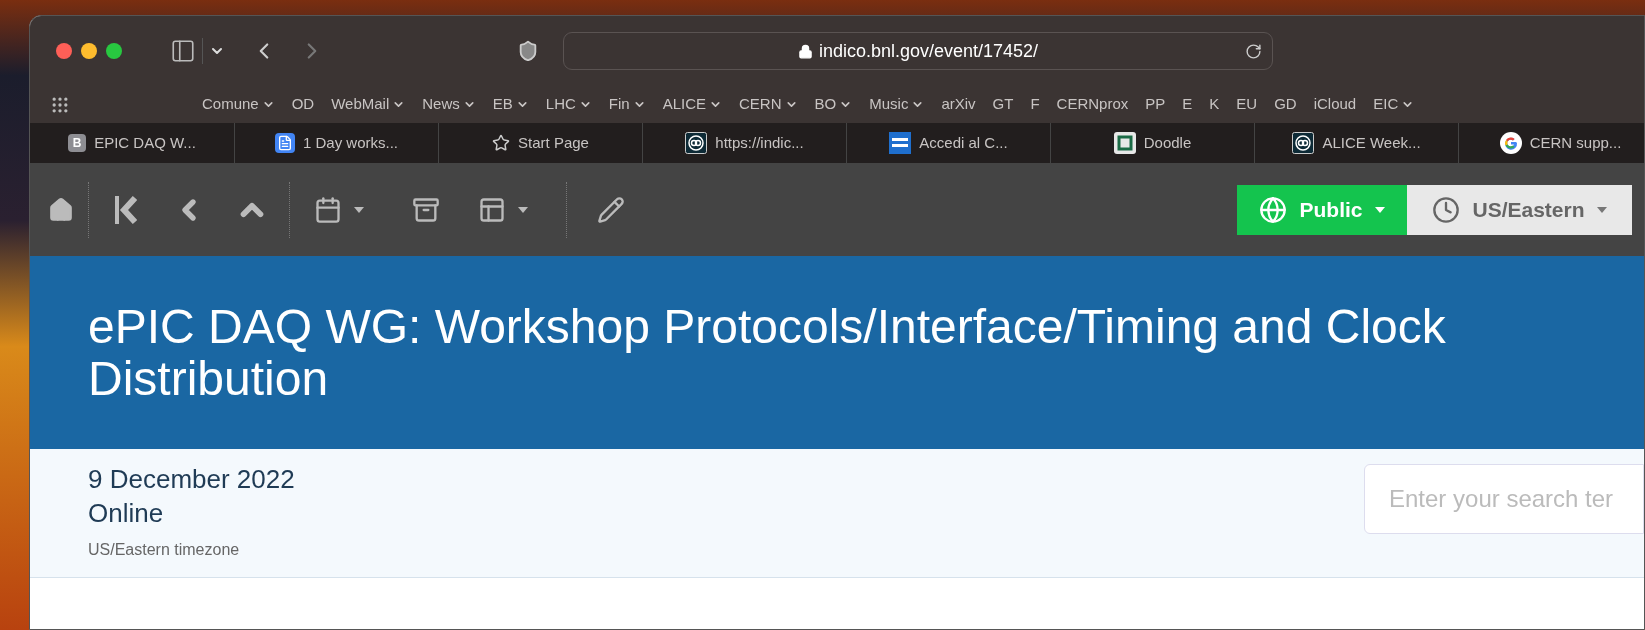 This screenshot has height=630, width=1645. Describe the element at coordinates (568, 104) in the screenshot. I see `bookmark-item: LHC` at that location.